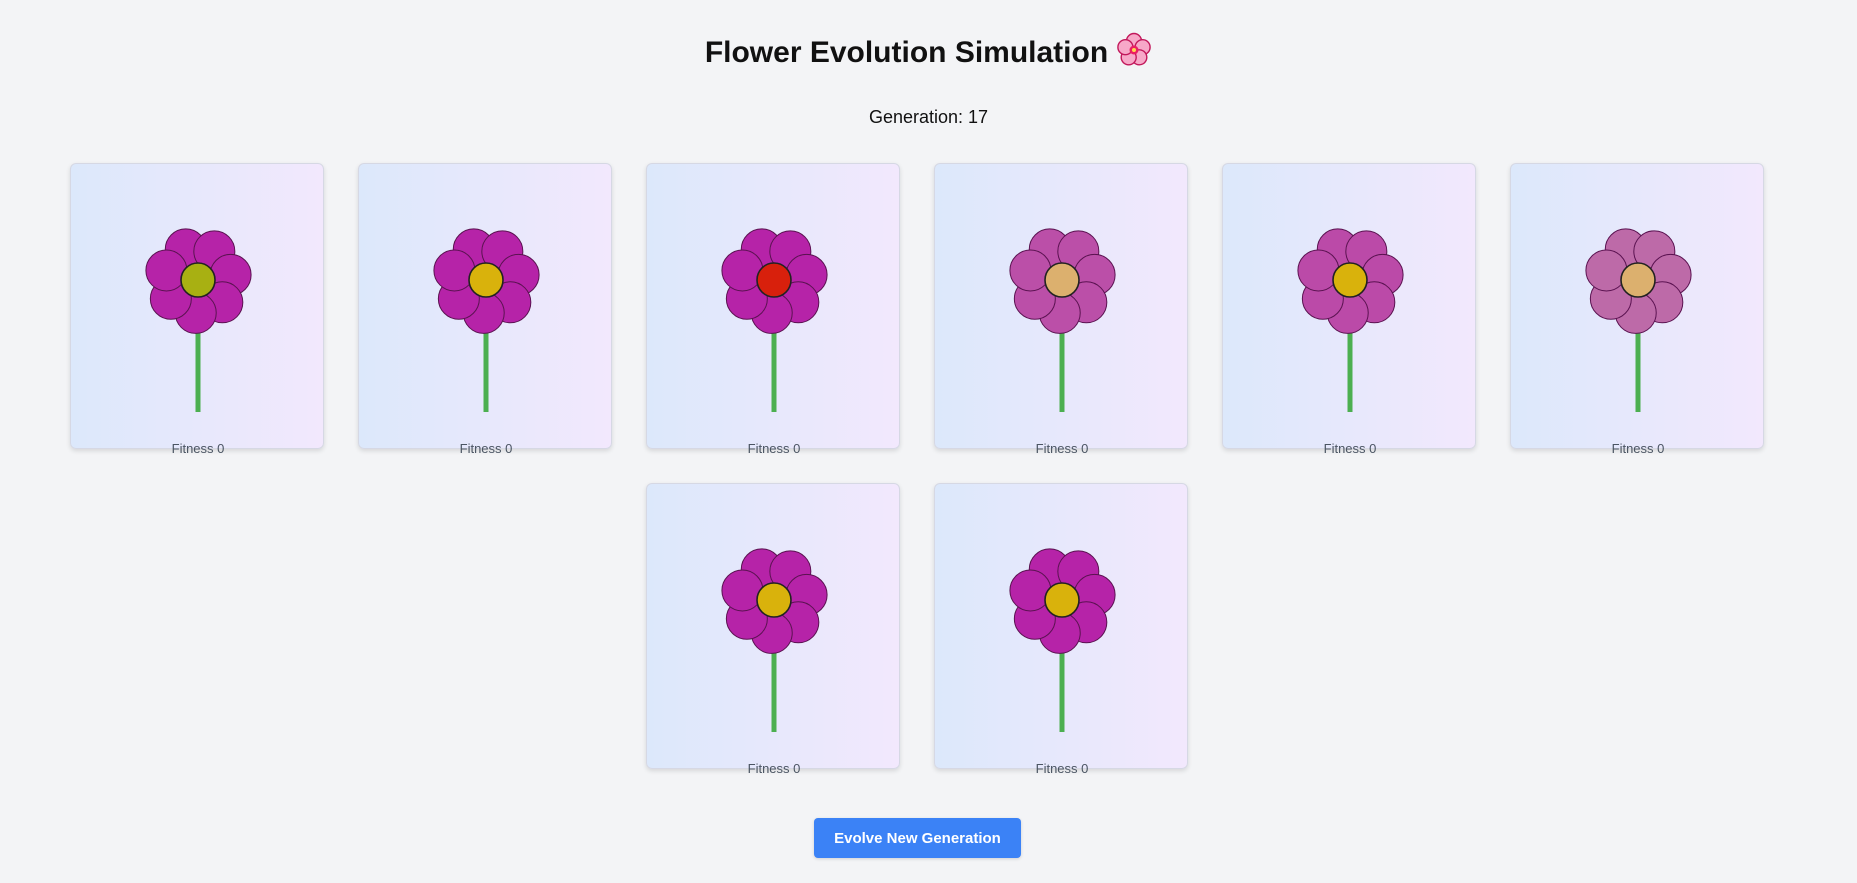 This screenshot has width=1857, height=883. I want to click on evolve-button: Evolve New Generation, so click(917, 838).